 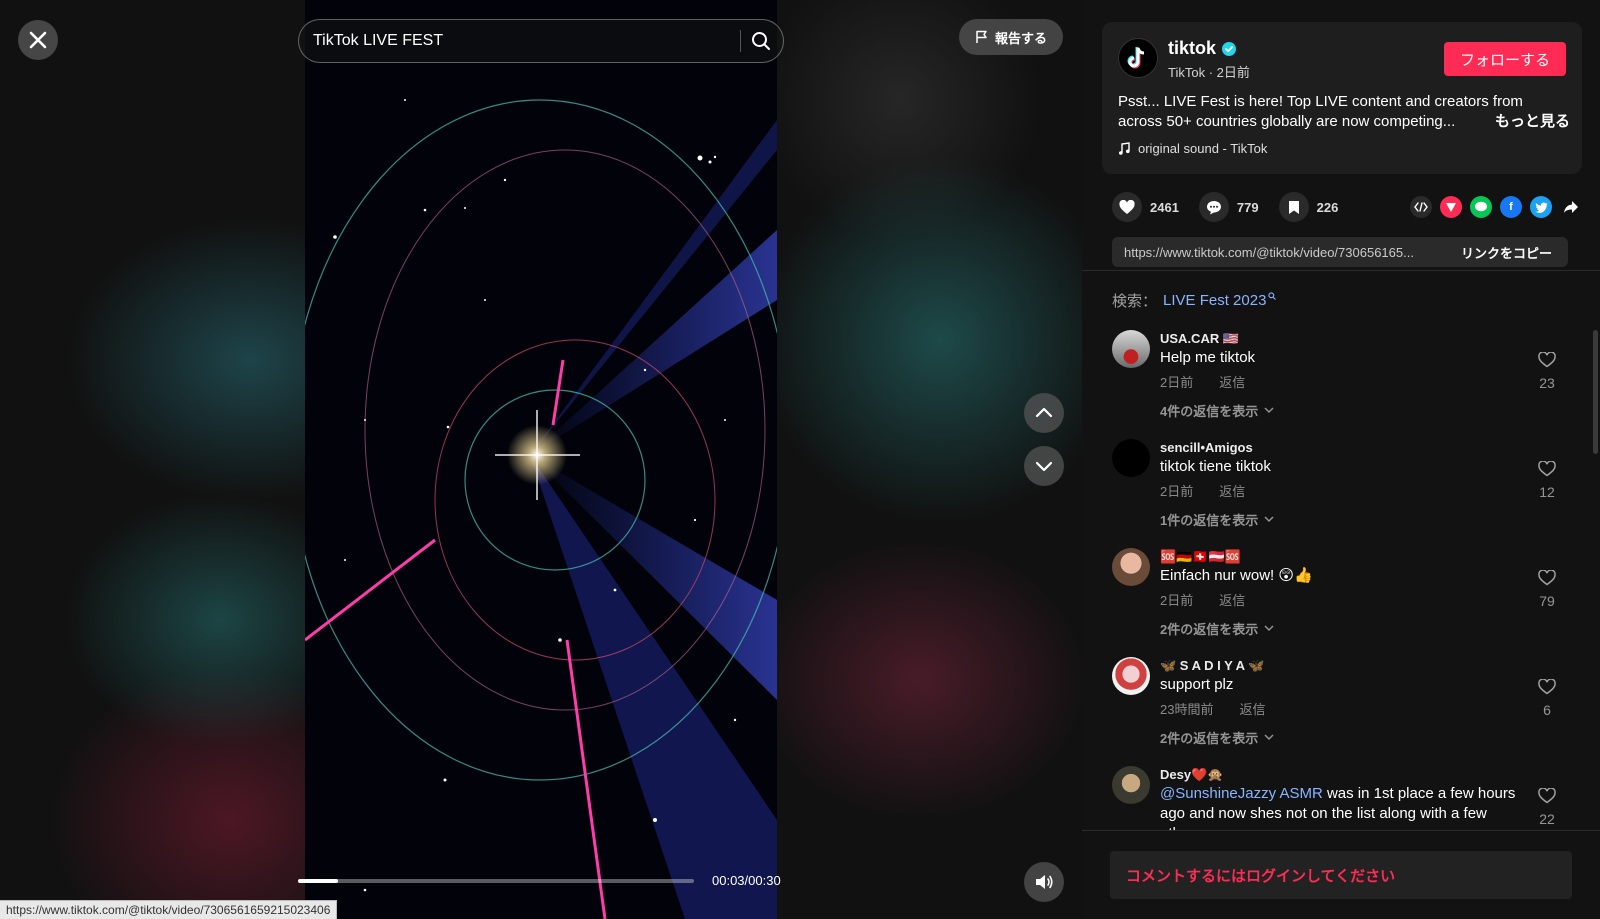 I want to click on comment-like-button: 22, so click(x=1547, y=807).